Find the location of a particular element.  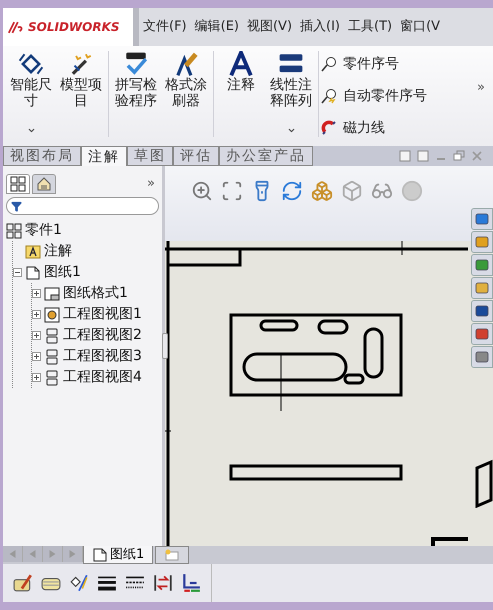

sheet-format-icon is located at coordinates (52, 294).